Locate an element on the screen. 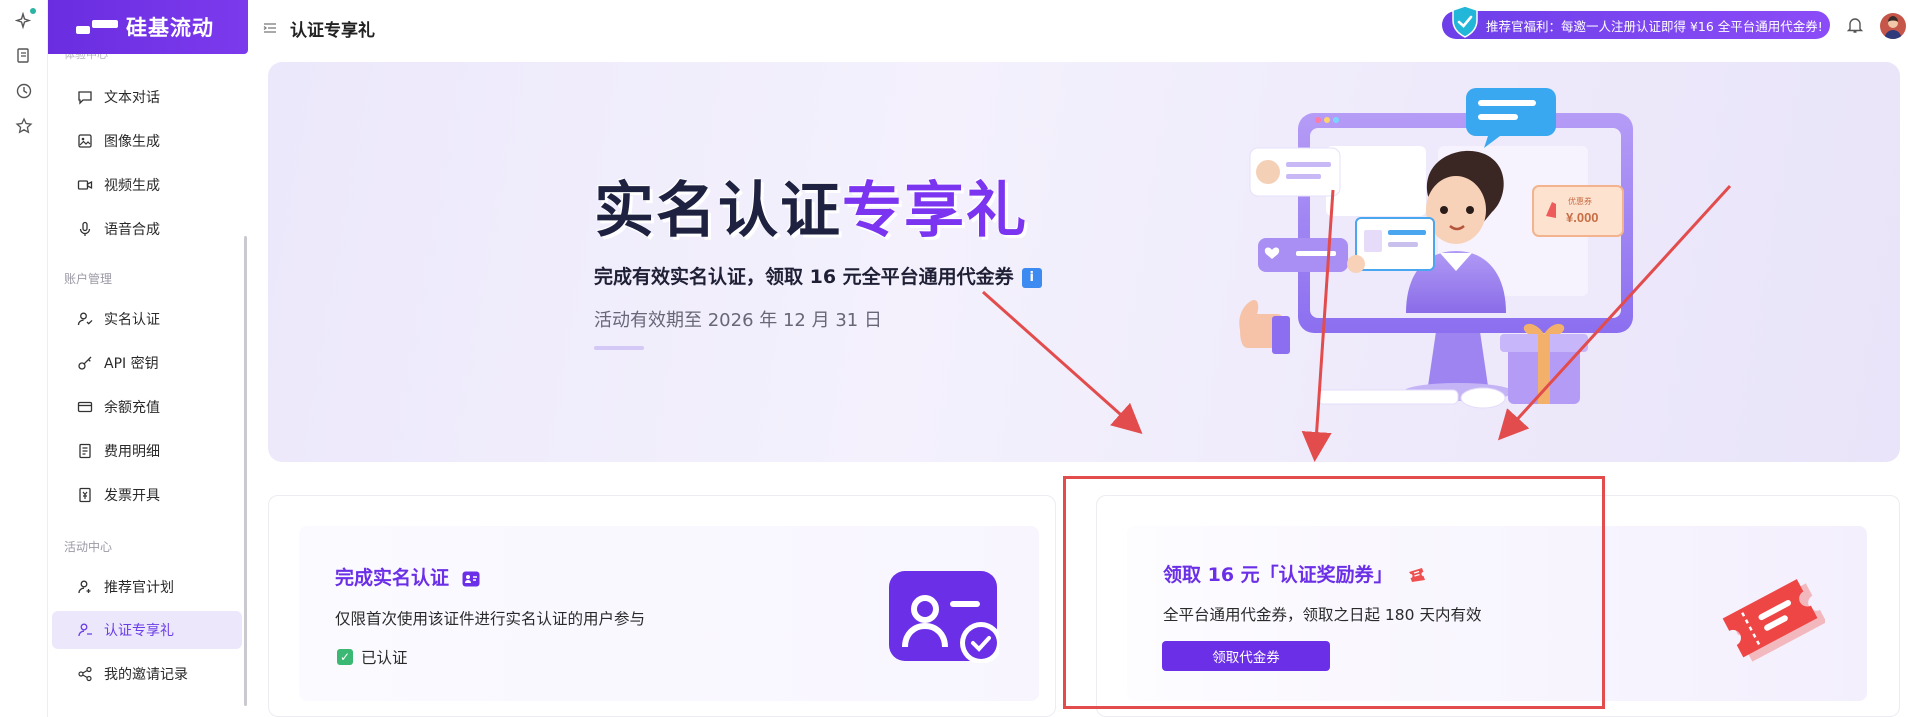 This screenshot has width=1908, height=717. bell-icon is located at coordinates (1855, 25).